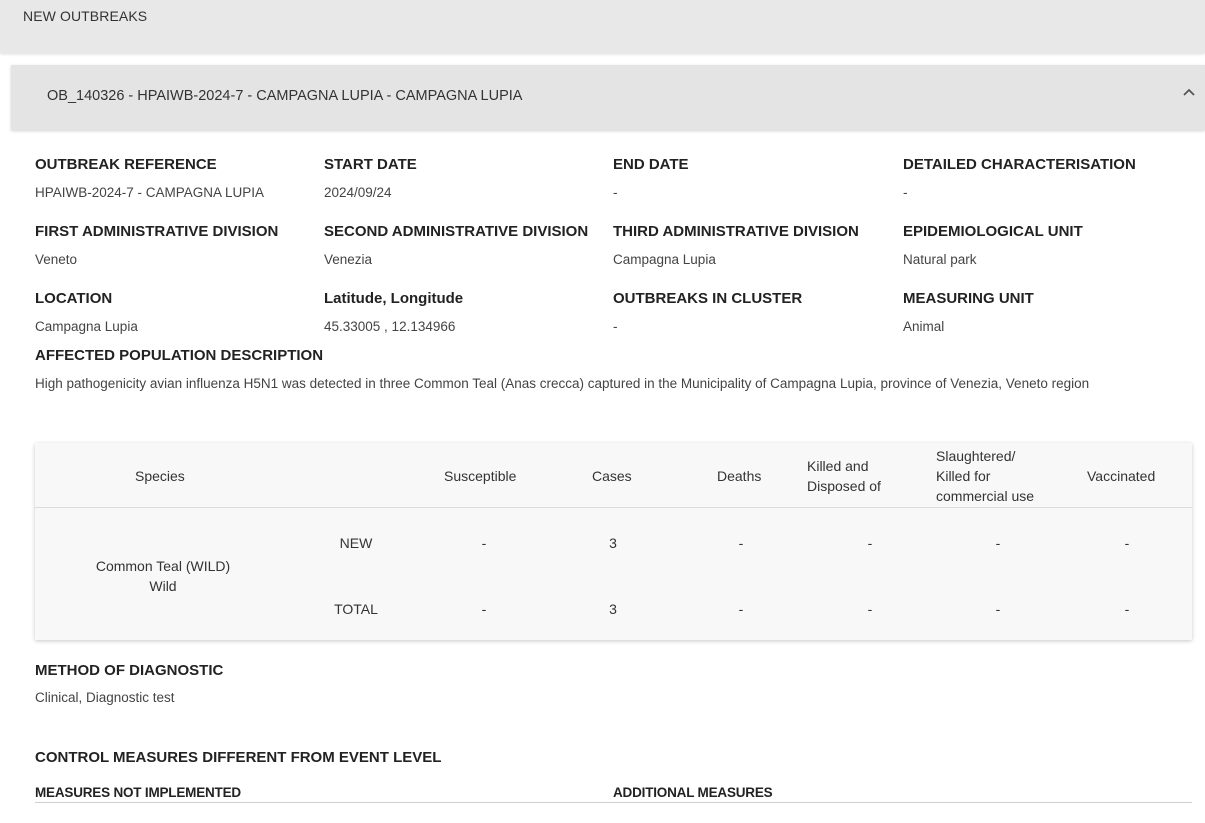 Image resolution: width=1205 pixels, height=823 pixels. Describe the element at coordinates (708, 298) in the screenshot. I see `field-label: OUTBREAKS IN CLUSTER` at that location.